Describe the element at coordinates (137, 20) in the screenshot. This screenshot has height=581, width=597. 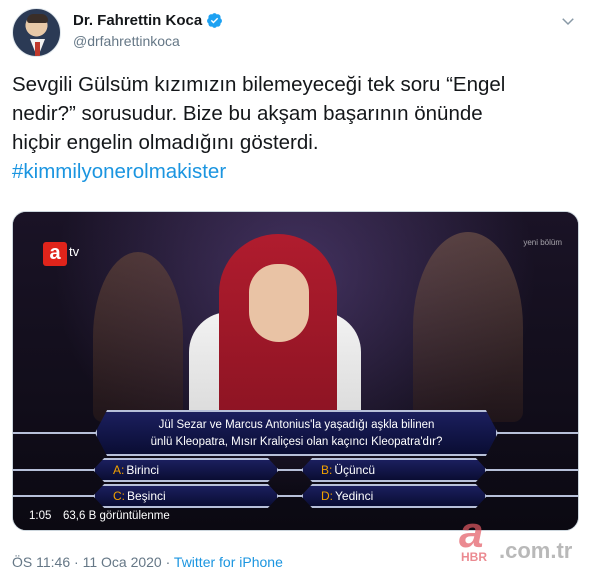
I see `display-name: Dr. Fahrettin Koca` at that location.